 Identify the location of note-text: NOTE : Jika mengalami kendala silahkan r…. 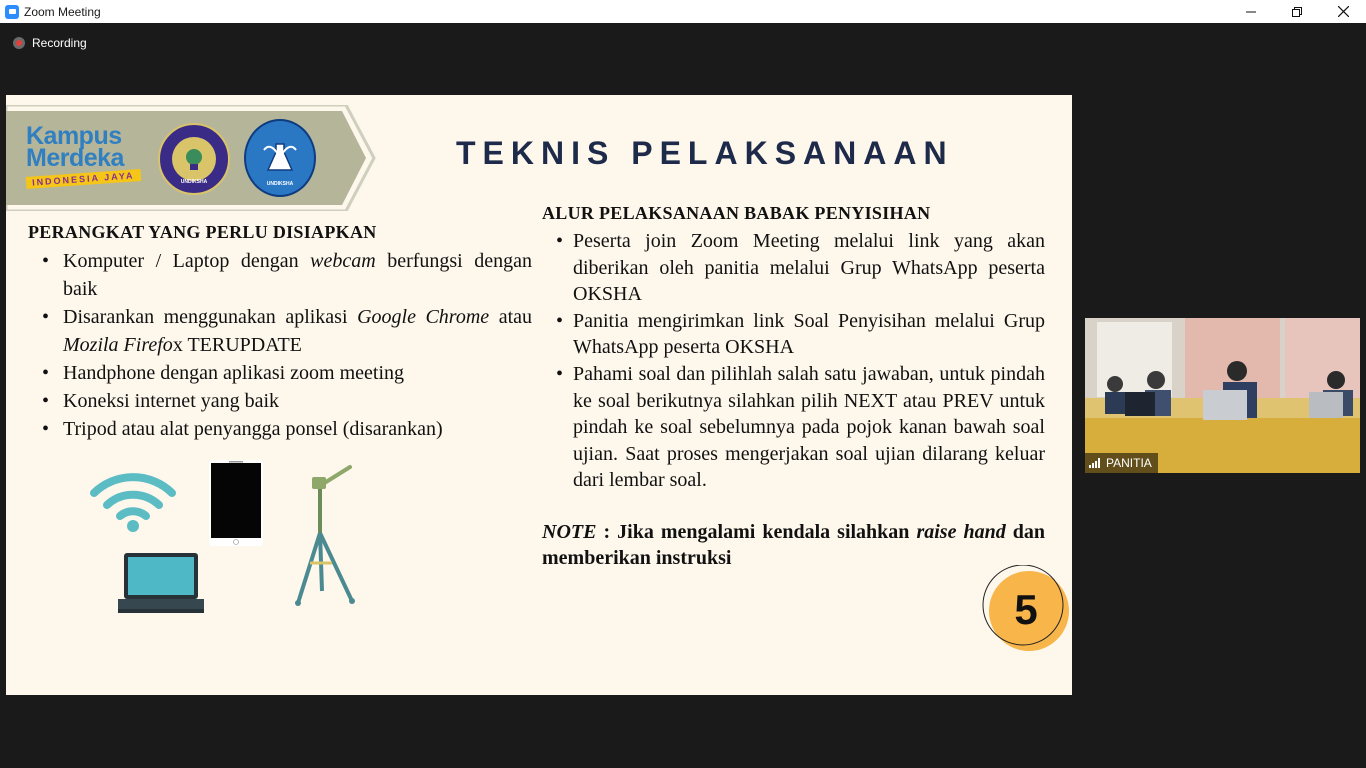
(794, 545).